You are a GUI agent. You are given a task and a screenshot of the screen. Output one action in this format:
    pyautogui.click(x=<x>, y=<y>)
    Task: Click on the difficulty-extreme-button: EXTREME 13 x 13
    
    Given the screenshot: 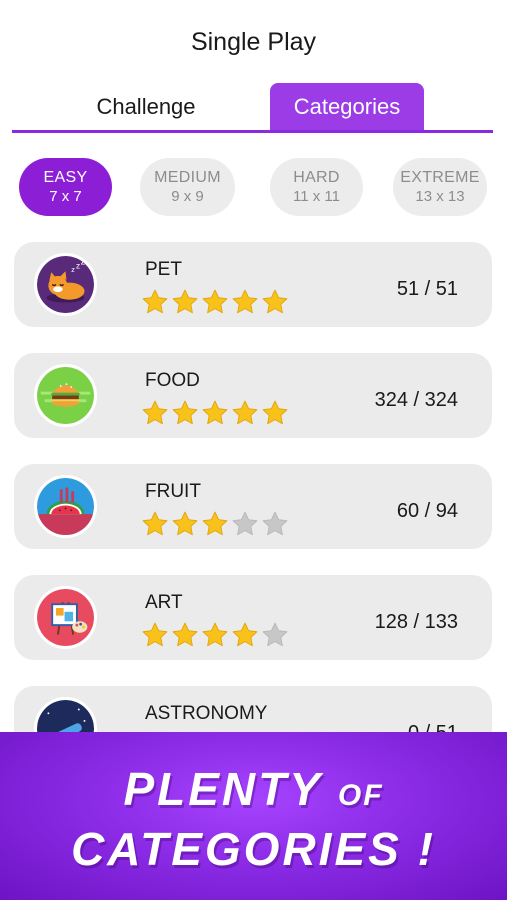 What is the action you would take?
    pyautogui.click(x=440, y=187)
    